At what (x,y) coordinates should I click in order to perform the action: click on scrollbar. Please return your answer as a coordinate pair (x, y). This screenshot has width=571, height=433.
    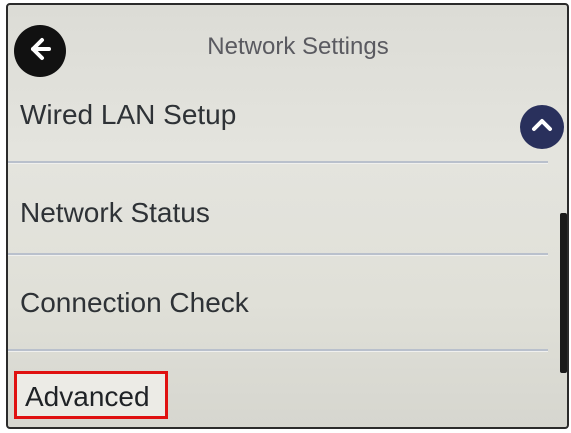
    Looking at the image, I should click on (563, 216).